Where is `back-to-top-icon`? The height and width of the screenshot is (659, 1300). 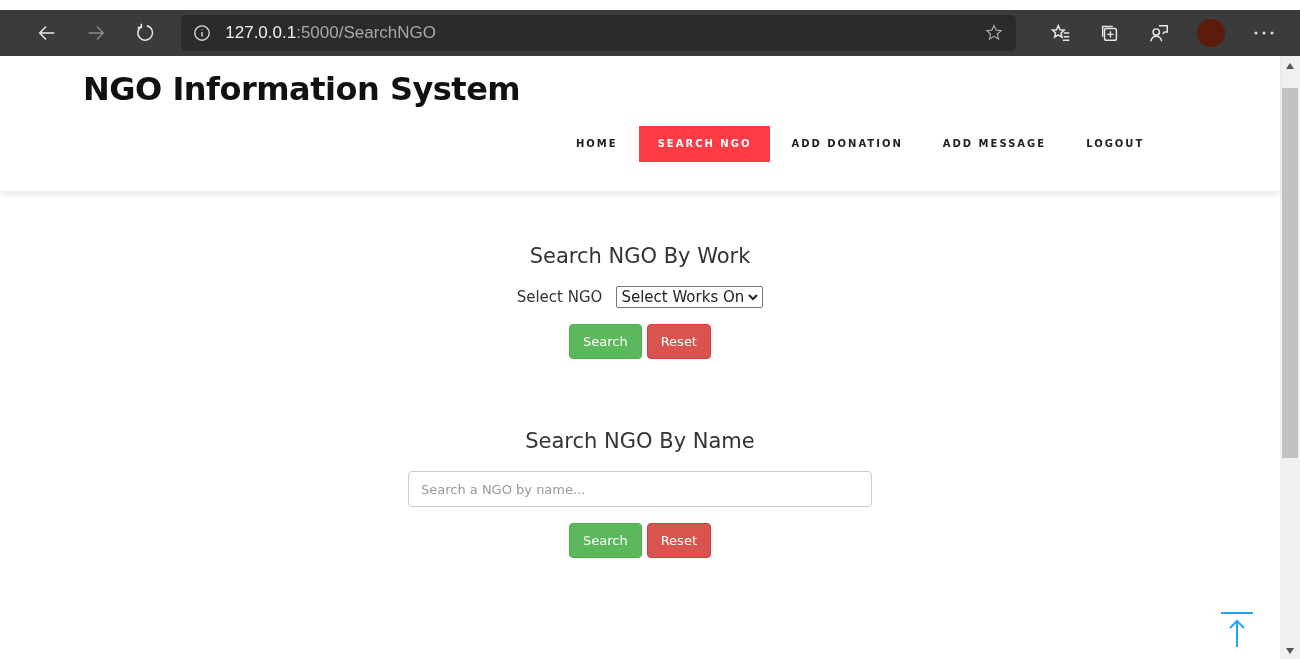
back-to-top-icon is located at coordinates (1237, 630).